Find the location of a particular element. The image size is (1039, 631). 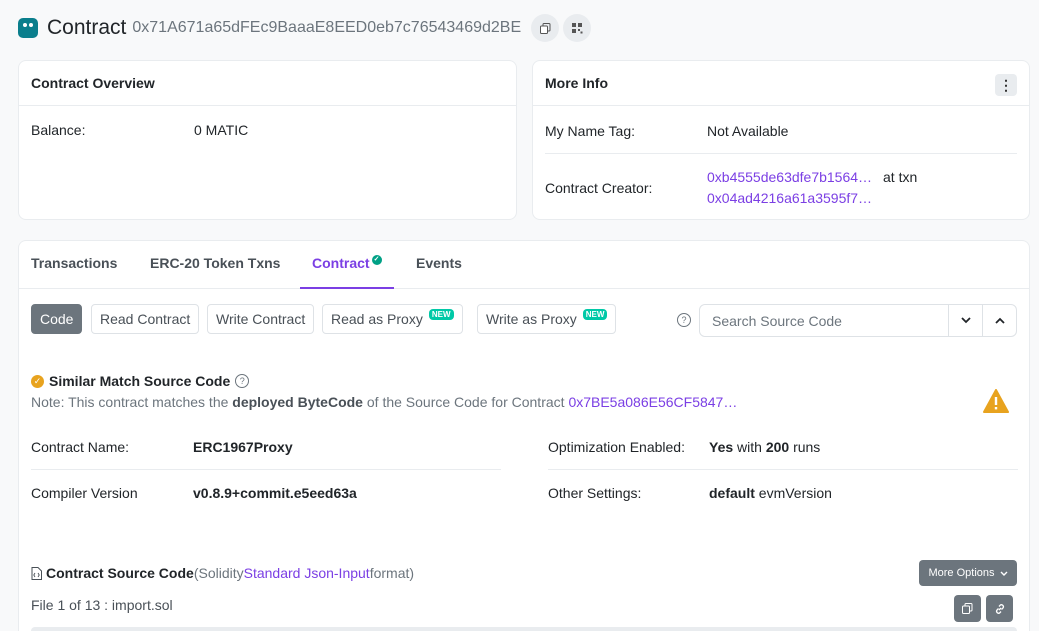

other-settings-value: default evmVersion is located at coordinates (770, 493).